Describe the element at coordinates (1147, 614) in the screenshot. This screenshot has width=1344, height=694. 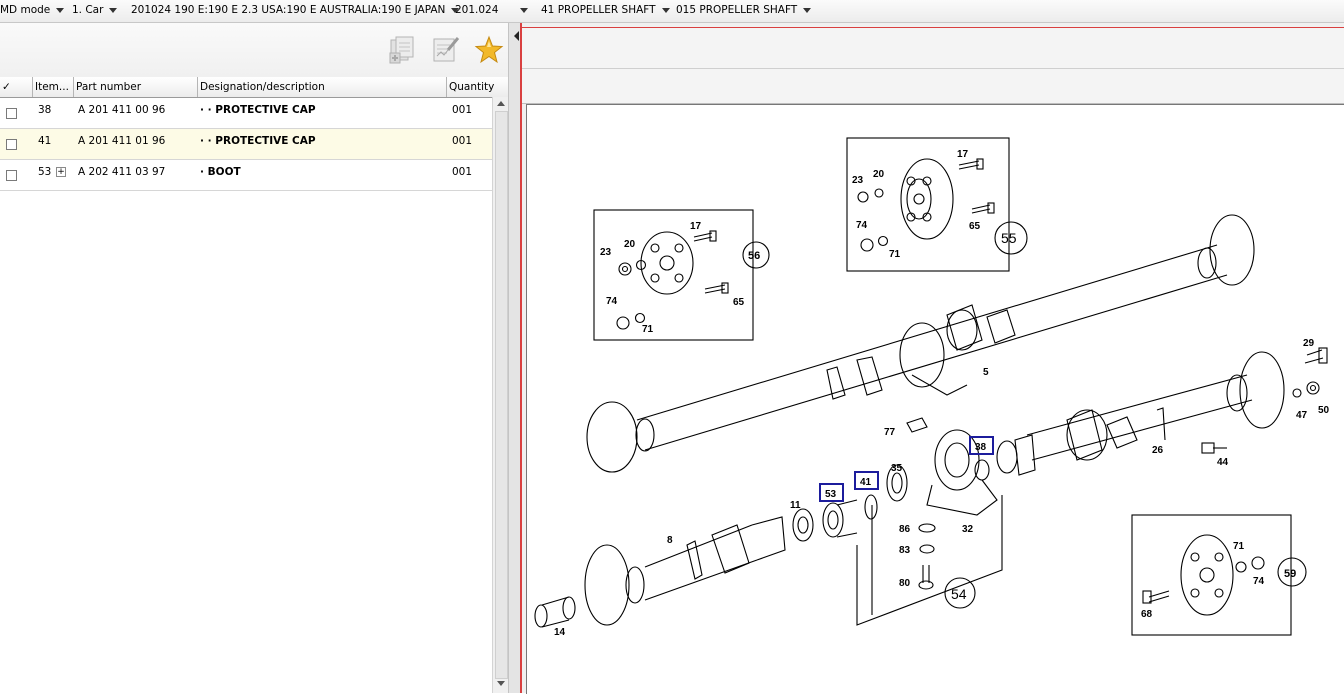
I see `callout-68: 68` at that location.